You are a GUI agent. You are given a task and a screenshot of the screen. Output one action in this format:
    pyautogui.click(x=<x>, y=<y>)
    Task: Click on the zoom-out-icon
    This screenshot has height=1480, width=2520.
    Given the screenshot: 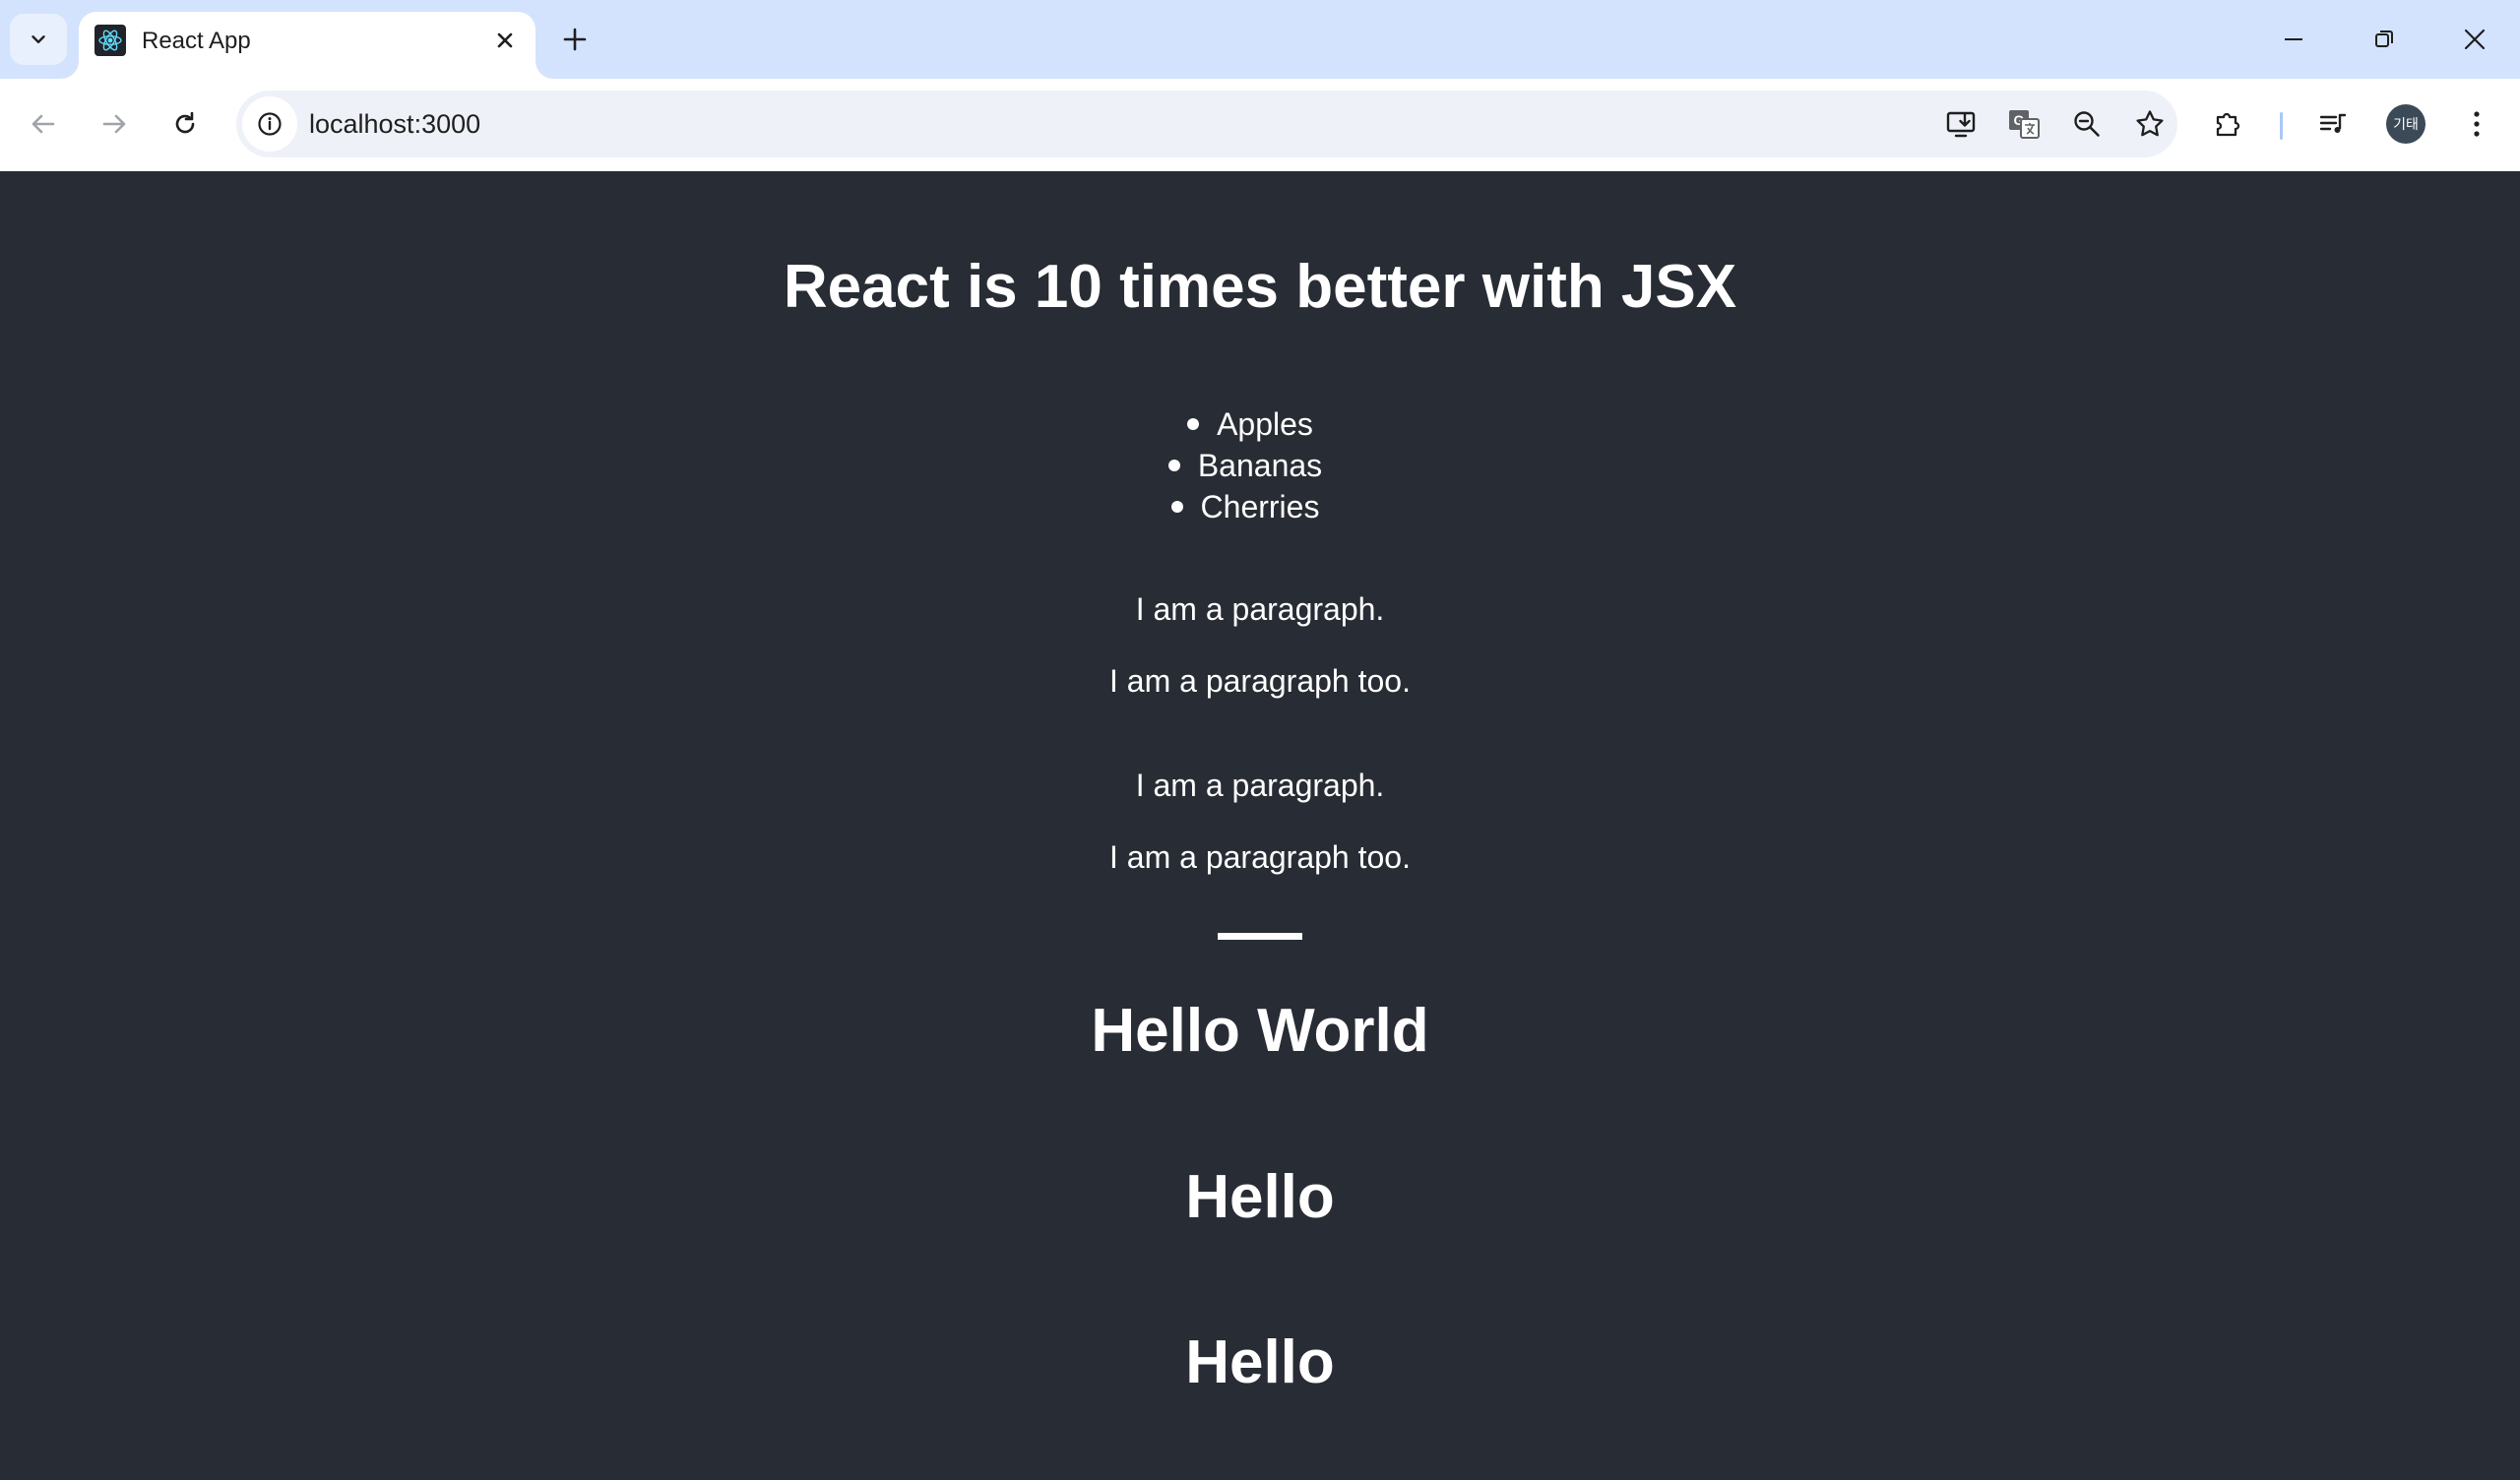 What is the action you would take?
    pyautogui.click(x=2087, y=124)
    